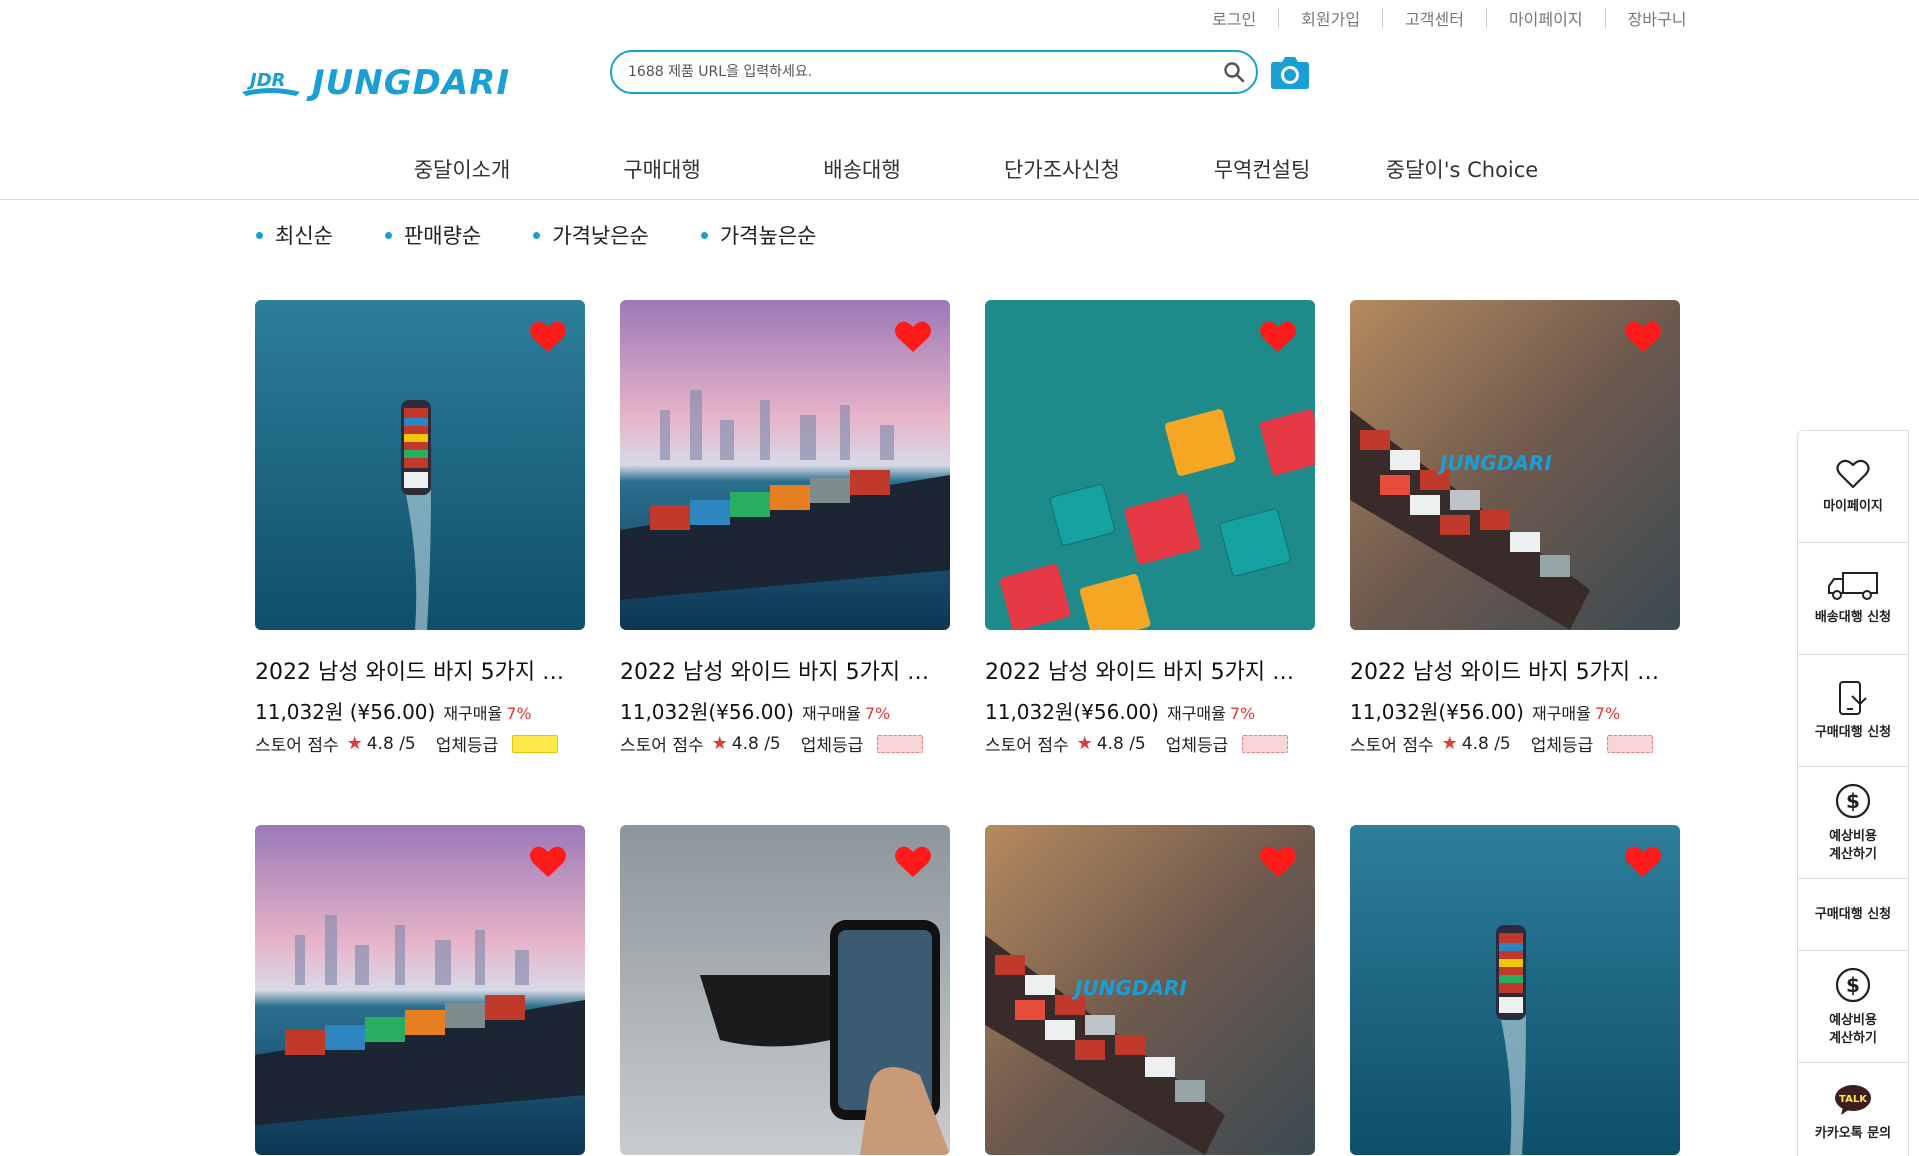 Image resolution: width=1919 pixels, height=1156 pixels. What do you see at coordinates (1853, 599) in the screenshot?
I see `quick-shipping-request: 배송대행 신청` at bounding box center [1853, 599].